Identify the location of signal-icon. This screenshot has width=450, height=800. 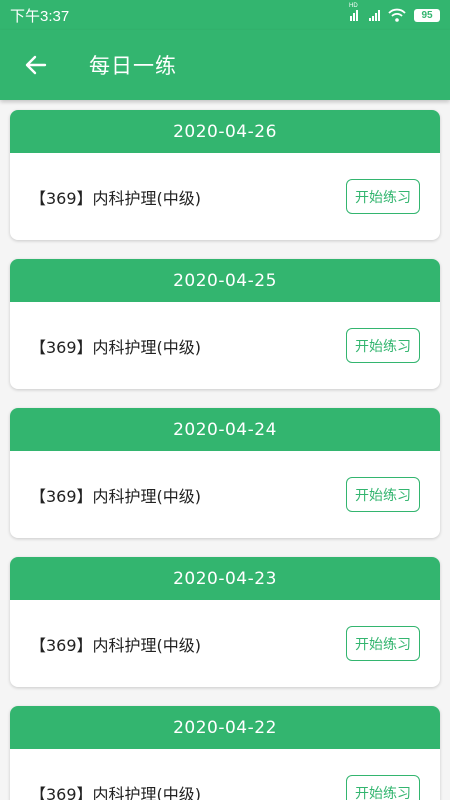
(374, 15).